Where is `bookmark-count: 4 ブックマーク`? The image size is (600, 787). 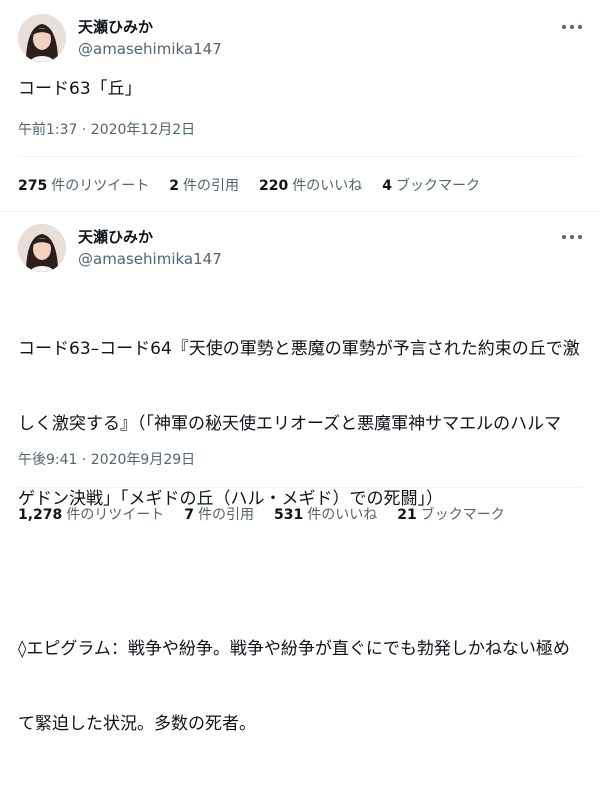 bookmark-count: 4 ブックマーク is located at coordinates (431, 186).